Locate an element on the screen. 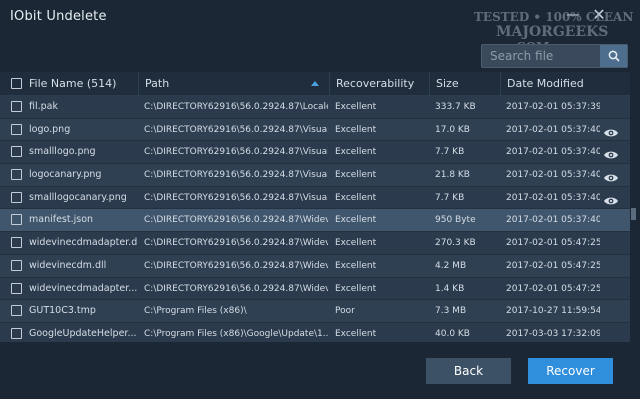 This screenshot has width=640, height=399. sort-ascending-icon is located at coordinates (315, 83).